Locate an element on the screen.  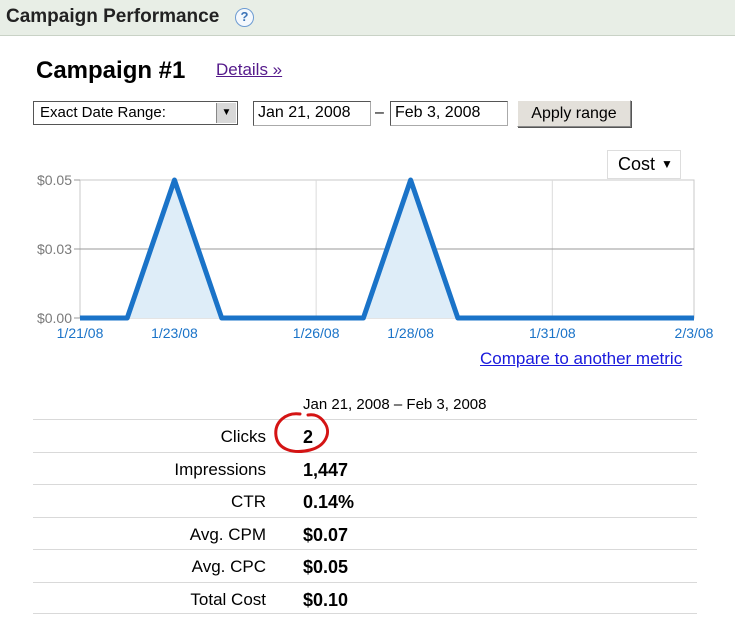
end-date-input: Feb 3, 2008 is located at coordinates (449, 113).